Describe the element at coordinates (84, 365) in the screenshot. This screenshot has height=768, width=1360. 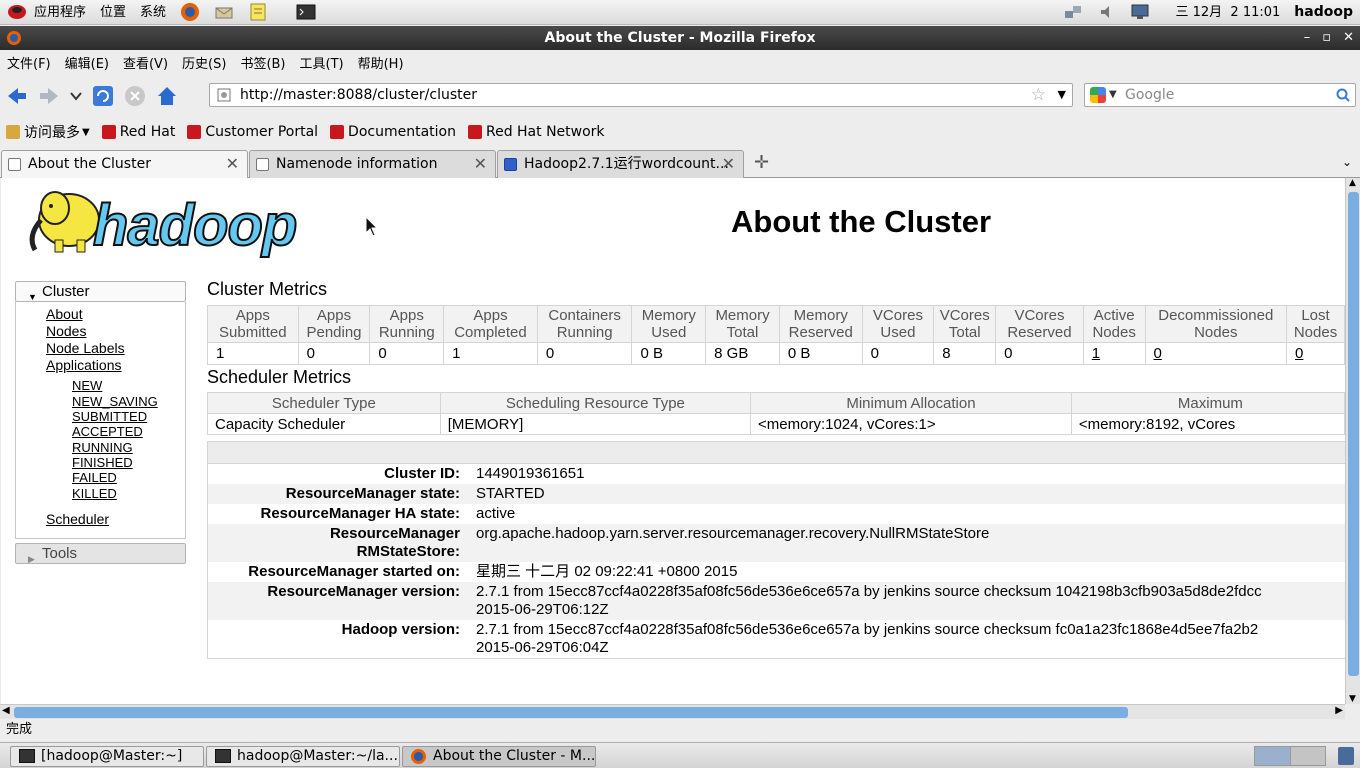
I see `sidebar-link-applications: Applications` at that location.